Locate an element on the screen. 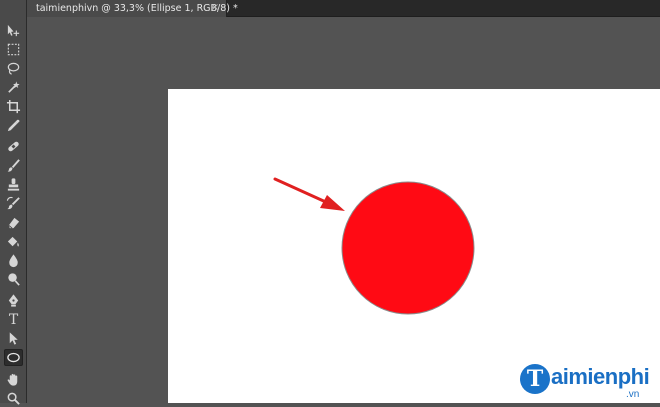 This screenshot has width=660, height=407. path-selection-tool-icon is located at coordinates (13, 338).